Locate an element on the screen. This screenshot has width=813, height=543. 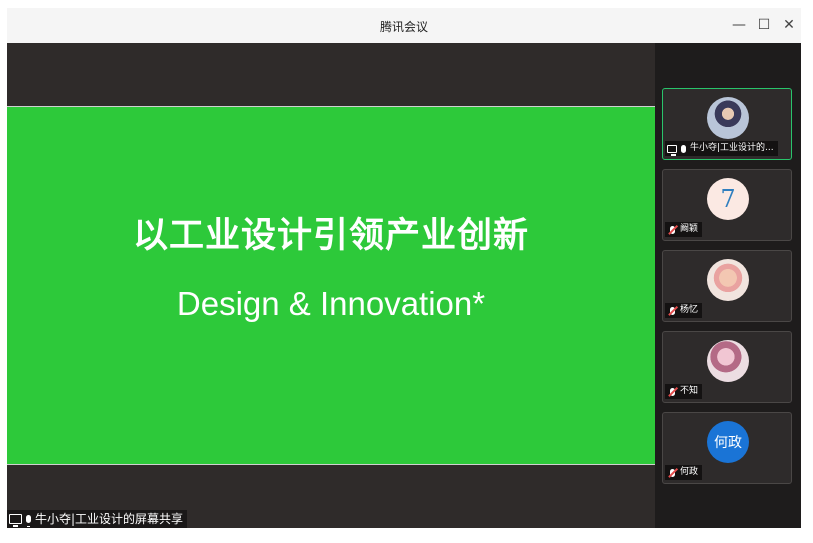
participant-tile: 不知 is located at coordinates (727, 367).